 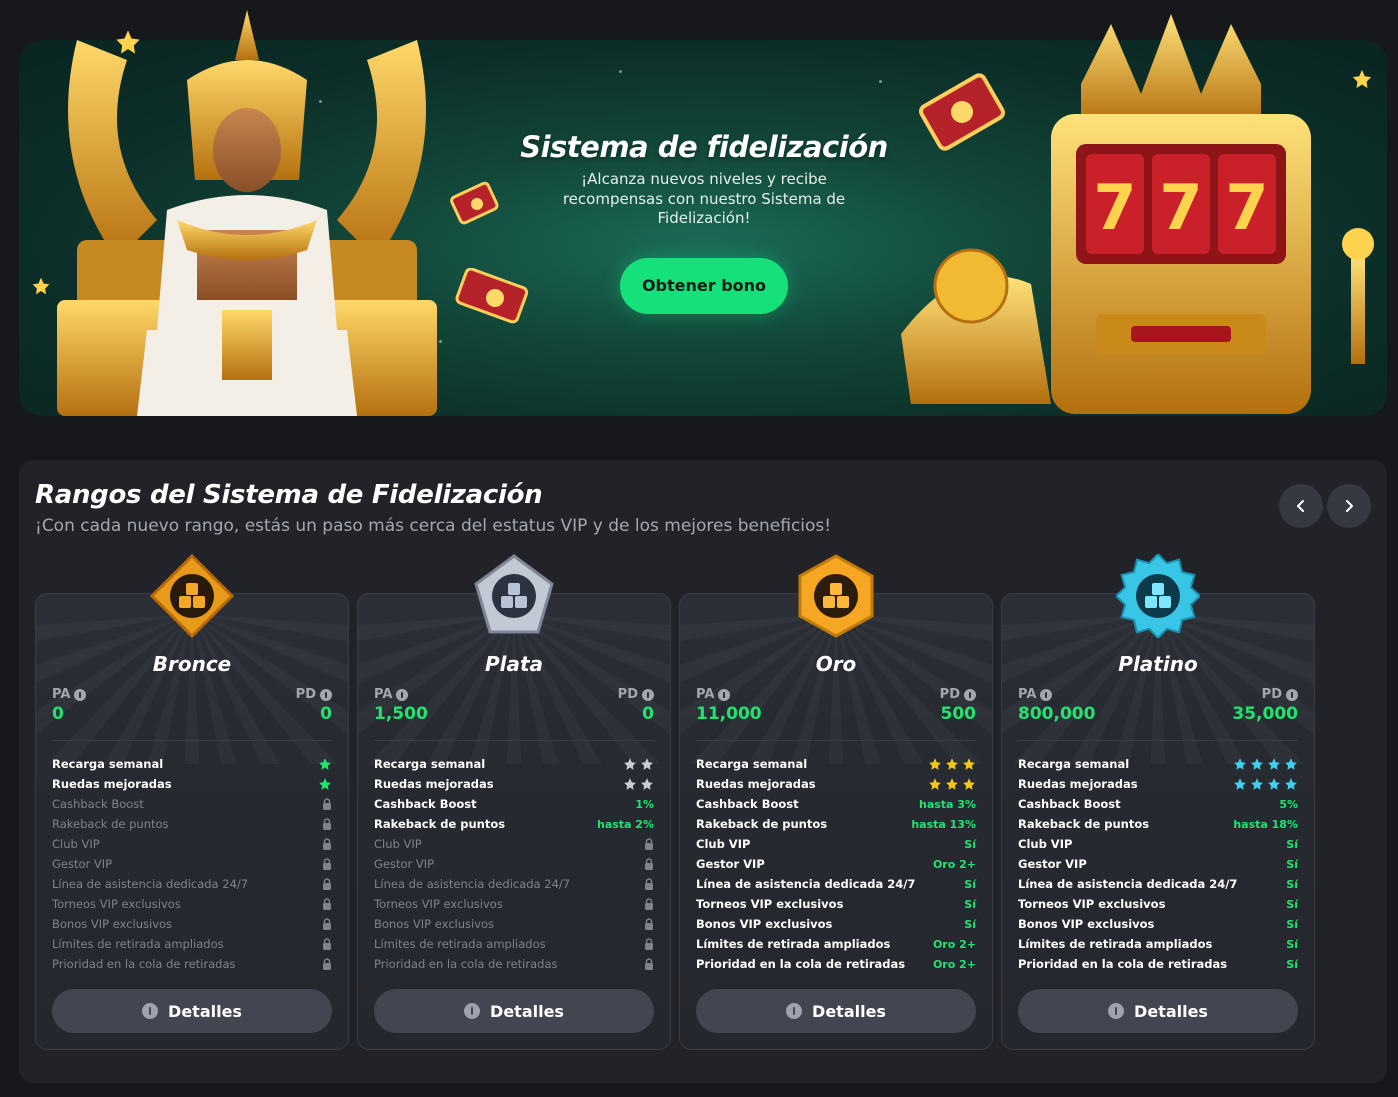 What do you see at coordinates (638, 764) in the screenshot?
I see `rating-stars` at bounding box center [638, 764].